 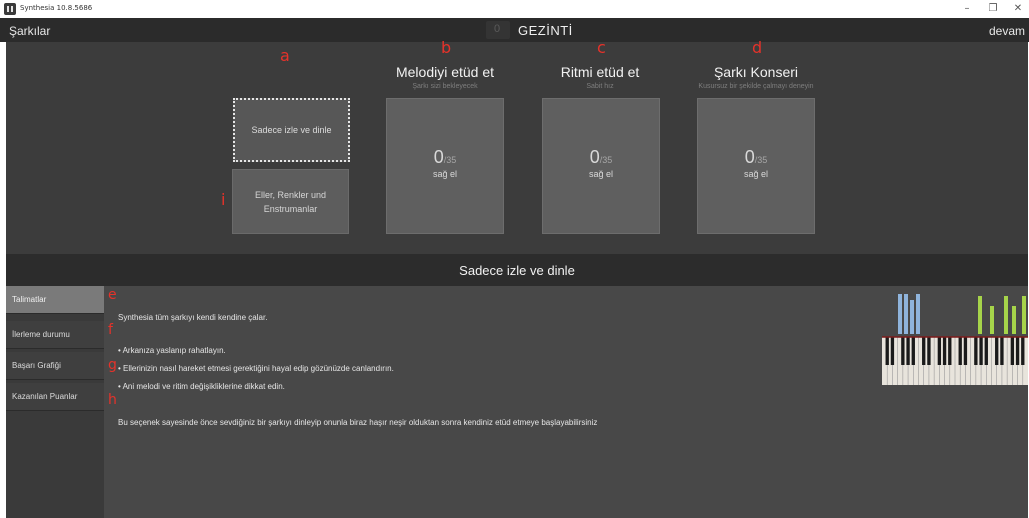 I want to click on concert-mode-card: 0/35 sağ el, so click(x=756, y=166).